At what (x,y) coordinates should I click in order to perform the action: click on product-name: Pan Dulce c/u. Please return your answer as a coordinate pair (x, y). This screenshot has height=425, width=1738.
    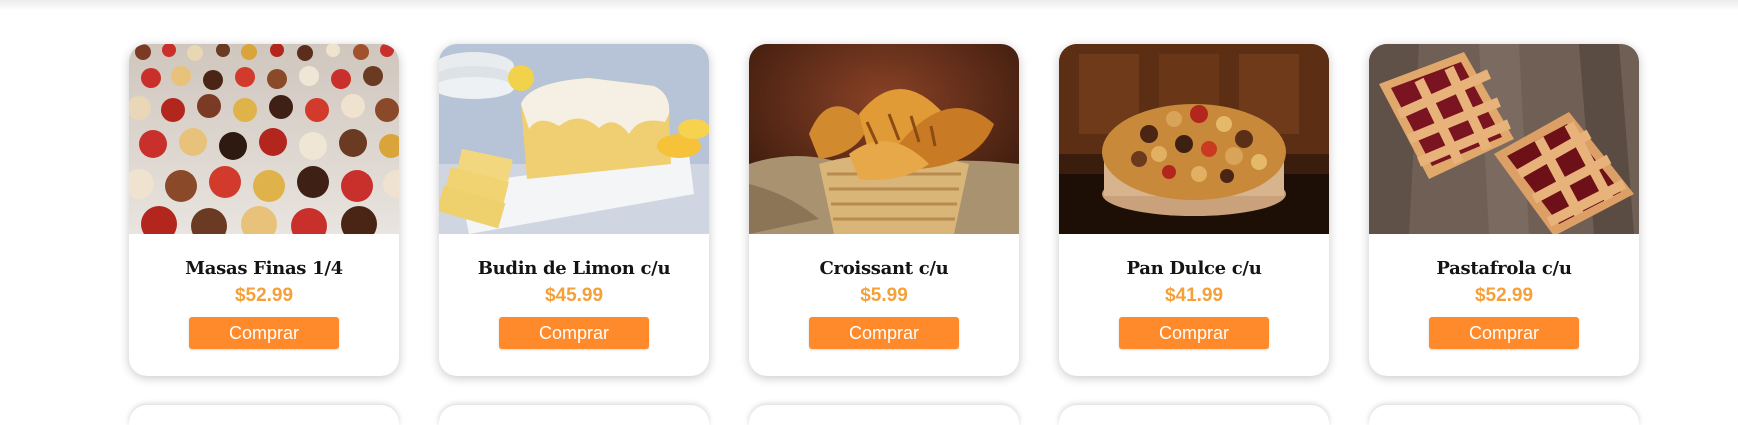
    Looking at the image, I should click on (1194, 268).